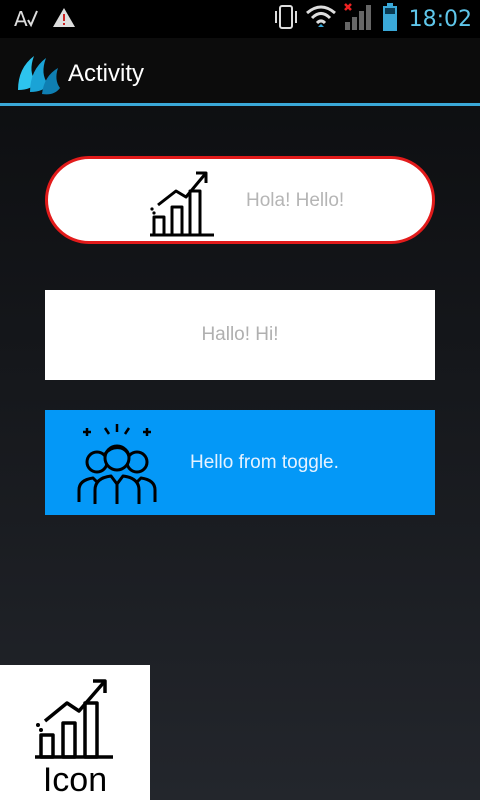  I want to click on status-bar: A 18:02, so click(240, 19).